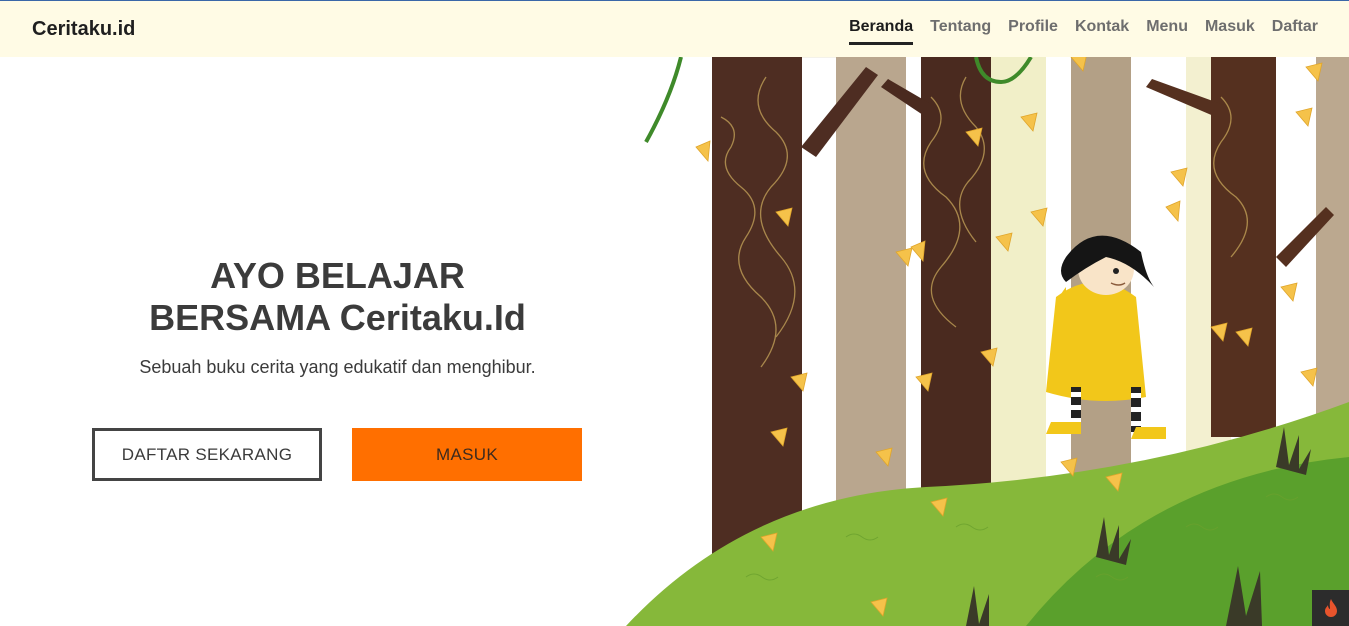 This screenshot has height=626, width=1349. I want to click on brand-logo: Ceritaku.id, so click(83, 29).